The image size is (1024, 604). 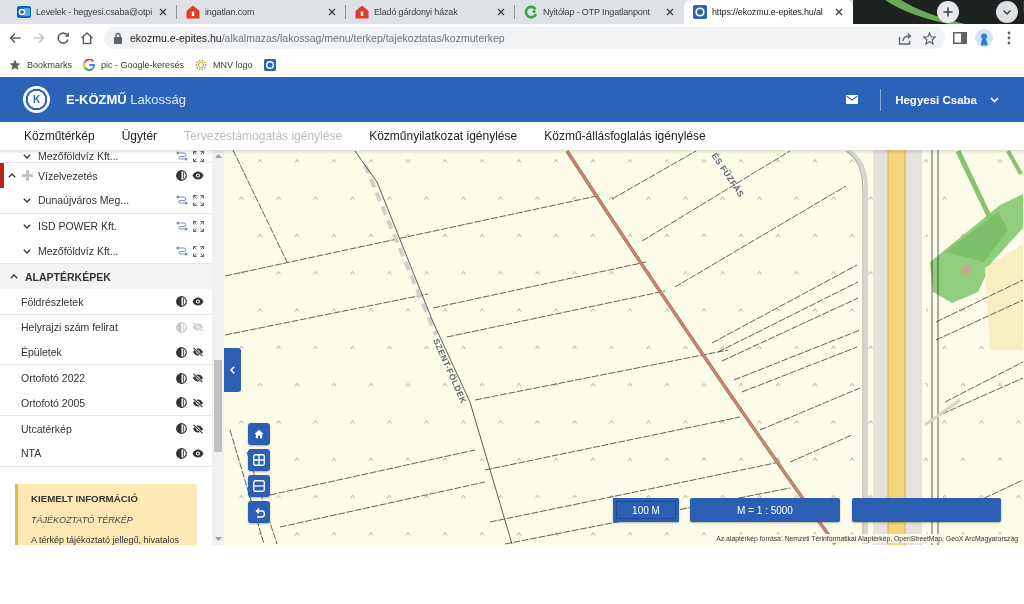 What do you see at coordinates (531, 12) in the screenshot?
I see `ring-icon` at bounding box center [531, 12].